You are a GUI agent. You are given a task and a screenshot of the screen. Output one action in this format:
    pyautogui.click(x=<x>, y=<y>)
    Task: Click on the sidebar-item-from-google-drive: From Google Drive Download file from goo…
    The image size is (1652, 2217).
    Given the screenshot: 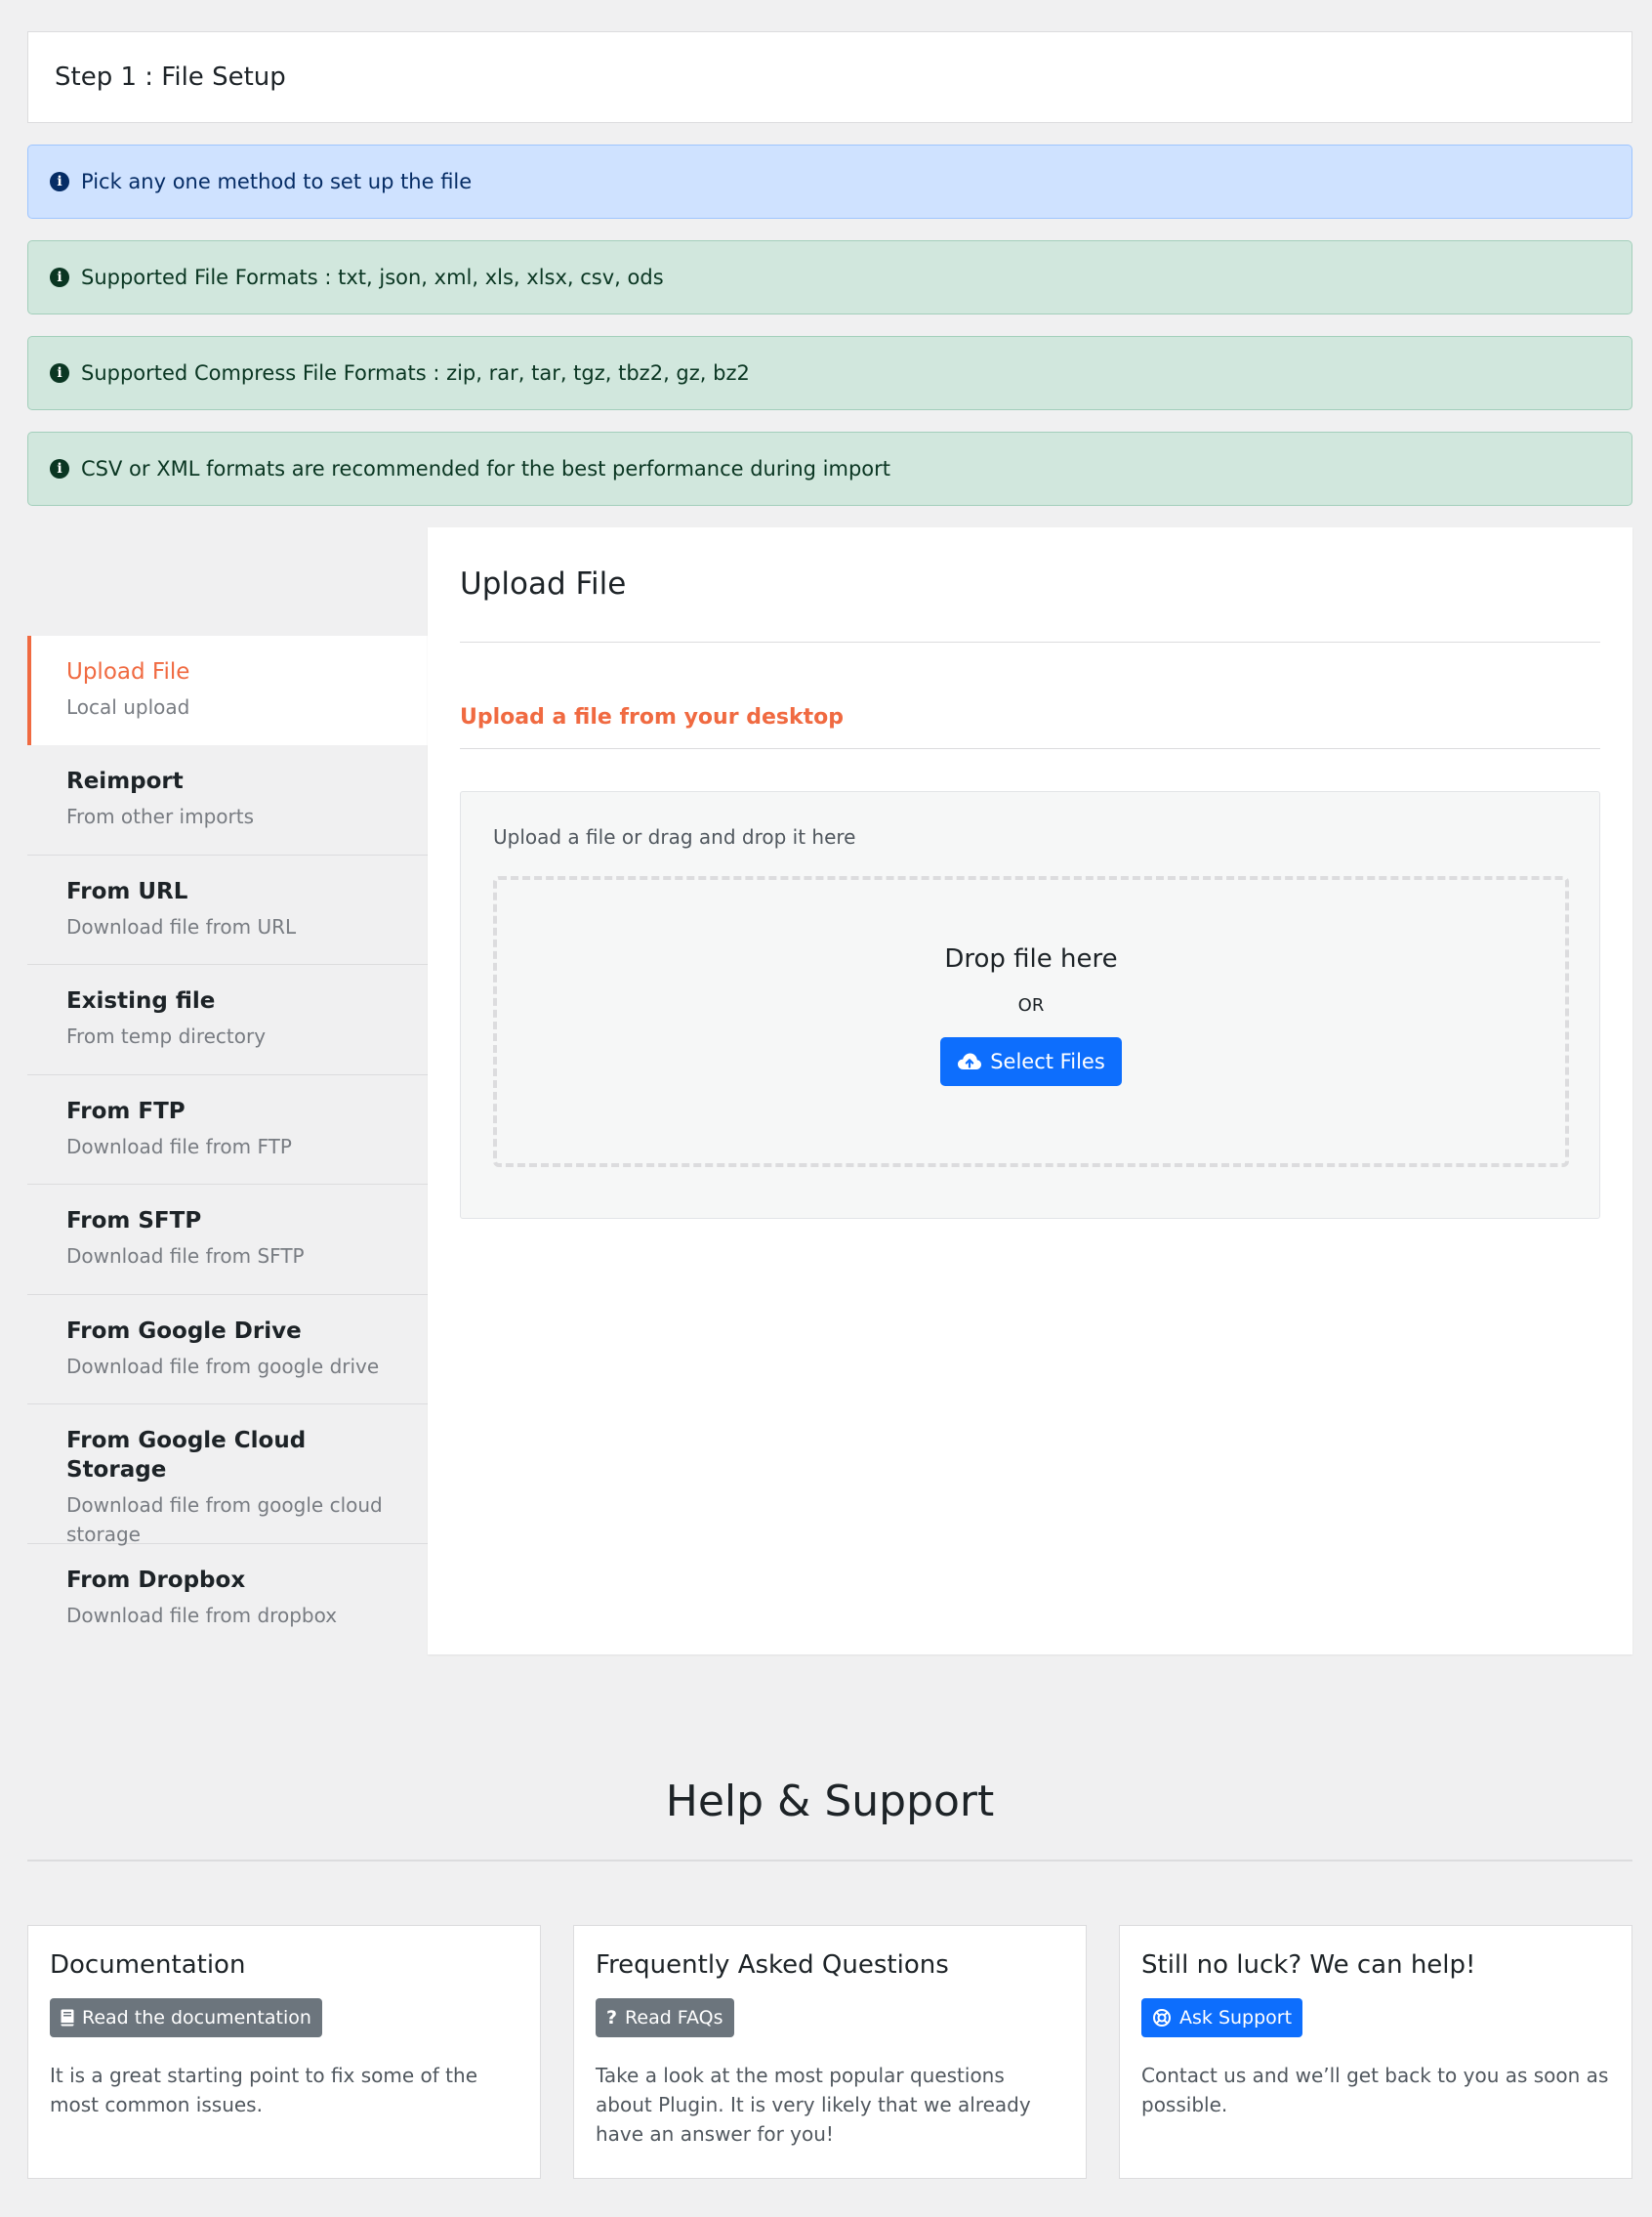 What is the action you would take?
    pyautogui.click(x=227, y=1350)
    